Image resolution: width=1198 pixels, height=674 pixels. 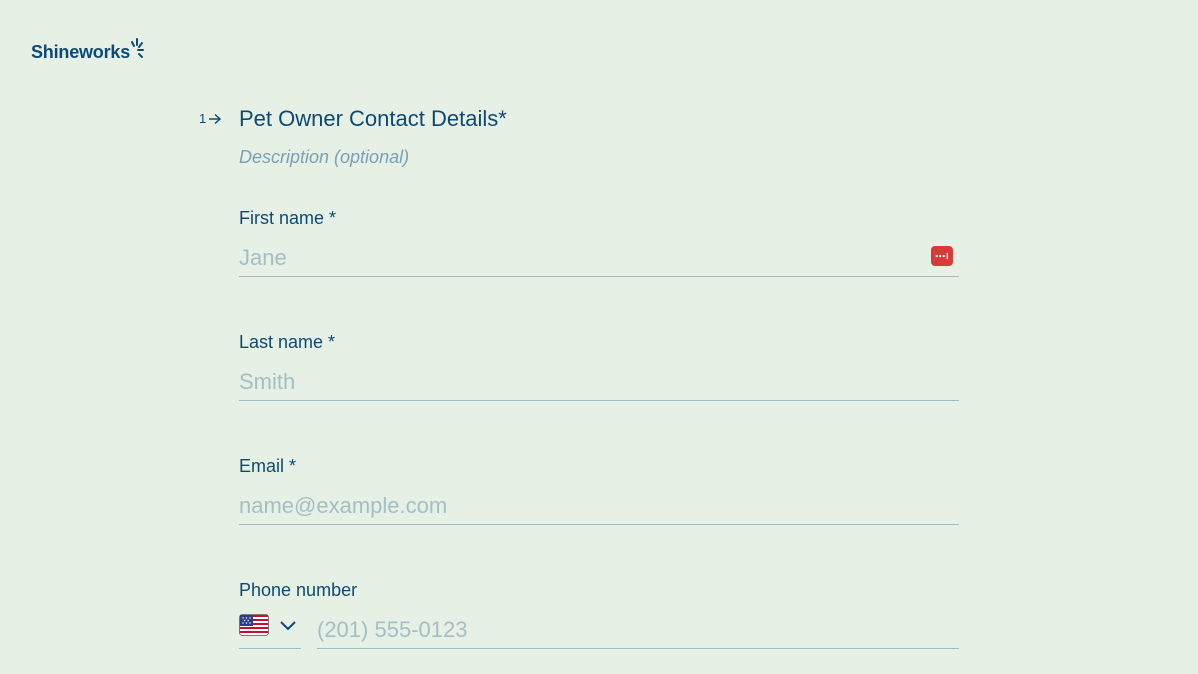 I want to click on last-name-input, so click(x=599, y=382).